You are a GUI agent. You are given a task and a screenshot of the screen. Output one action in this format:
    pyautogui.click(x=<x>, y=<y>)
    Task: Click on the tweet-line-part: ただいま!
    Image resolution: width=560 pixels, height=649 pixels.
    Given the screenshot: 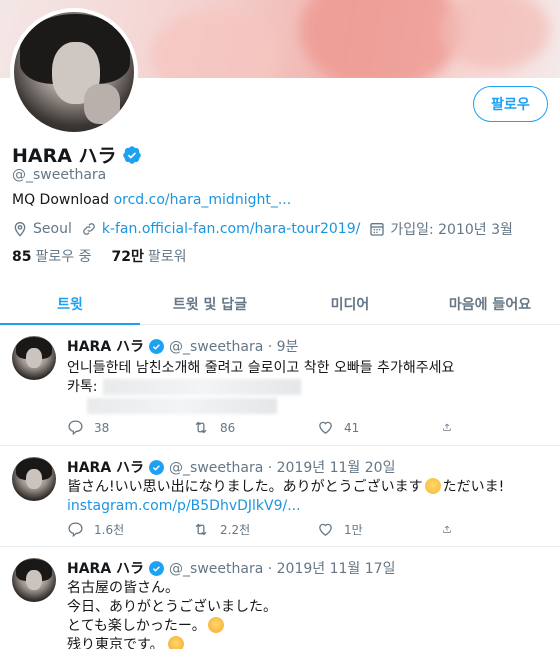 What is the action you would take?
    pyautogui.click(x=473, y=487)
    